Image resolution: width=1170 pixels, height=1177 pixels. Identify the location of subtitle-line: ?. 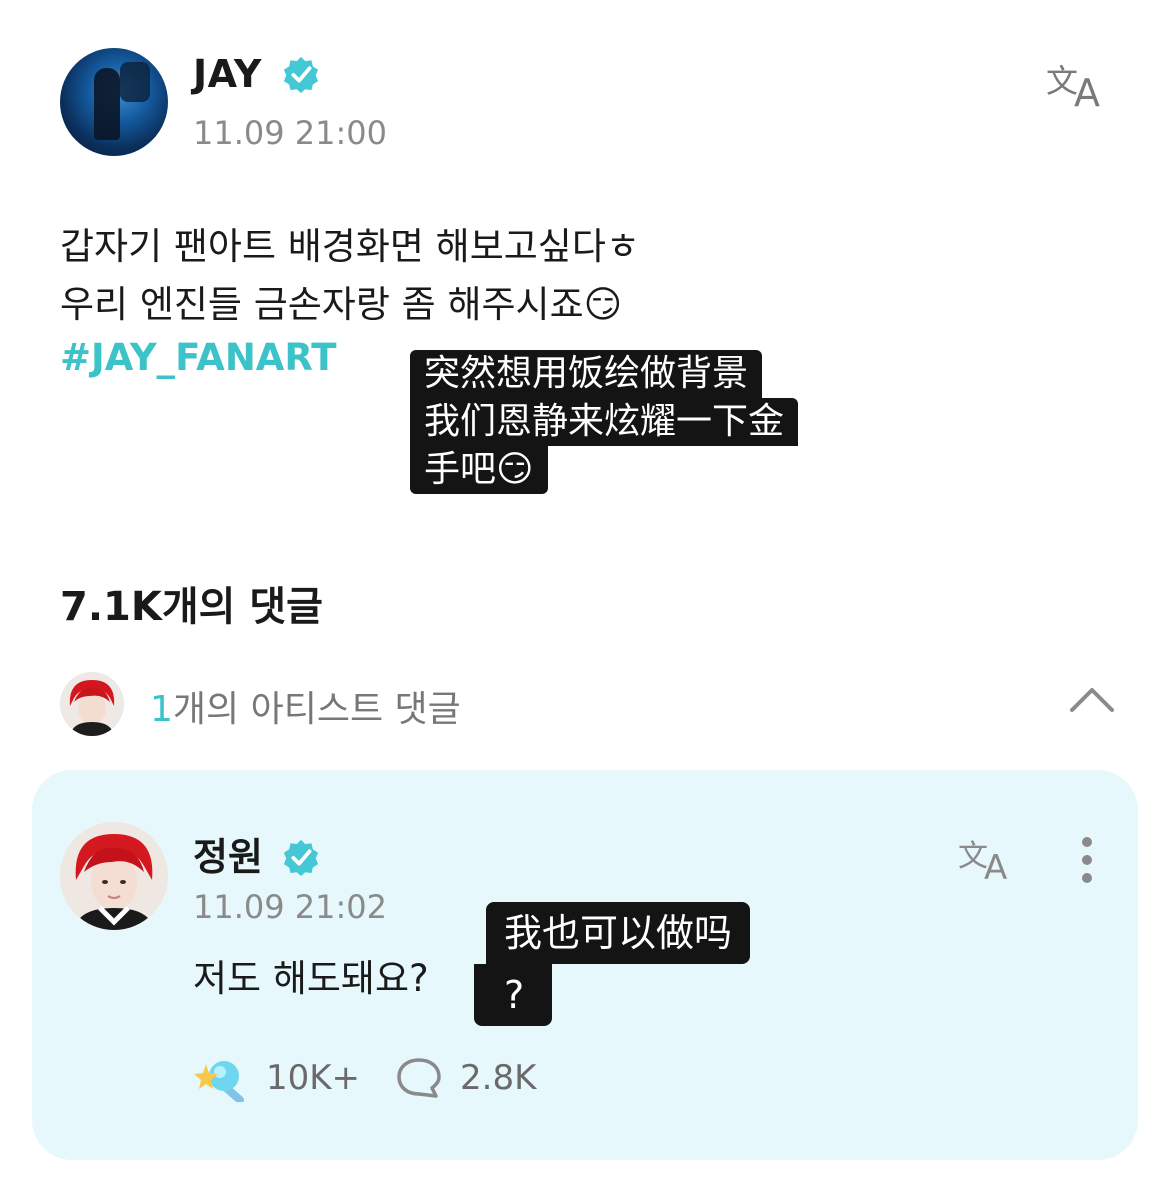
(513, 995).